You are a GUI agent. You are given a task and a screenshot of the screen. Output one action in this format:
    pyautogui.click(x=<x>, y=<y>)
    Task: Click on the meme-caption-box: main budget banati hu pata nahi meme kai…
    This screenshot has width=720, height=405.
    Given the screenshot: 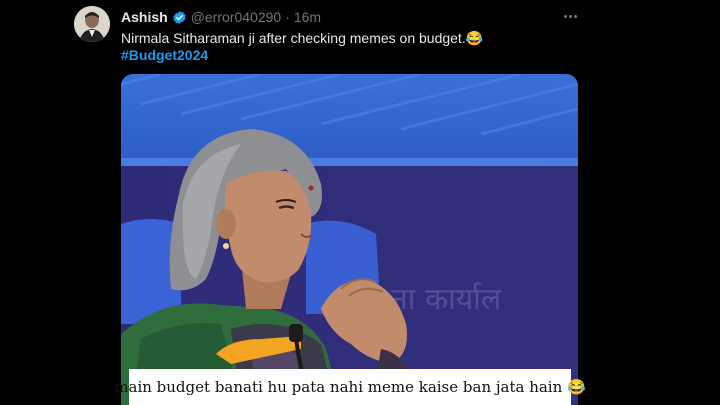 What is the action you would take?
    pyautogui.click(x=350, y=387)
    